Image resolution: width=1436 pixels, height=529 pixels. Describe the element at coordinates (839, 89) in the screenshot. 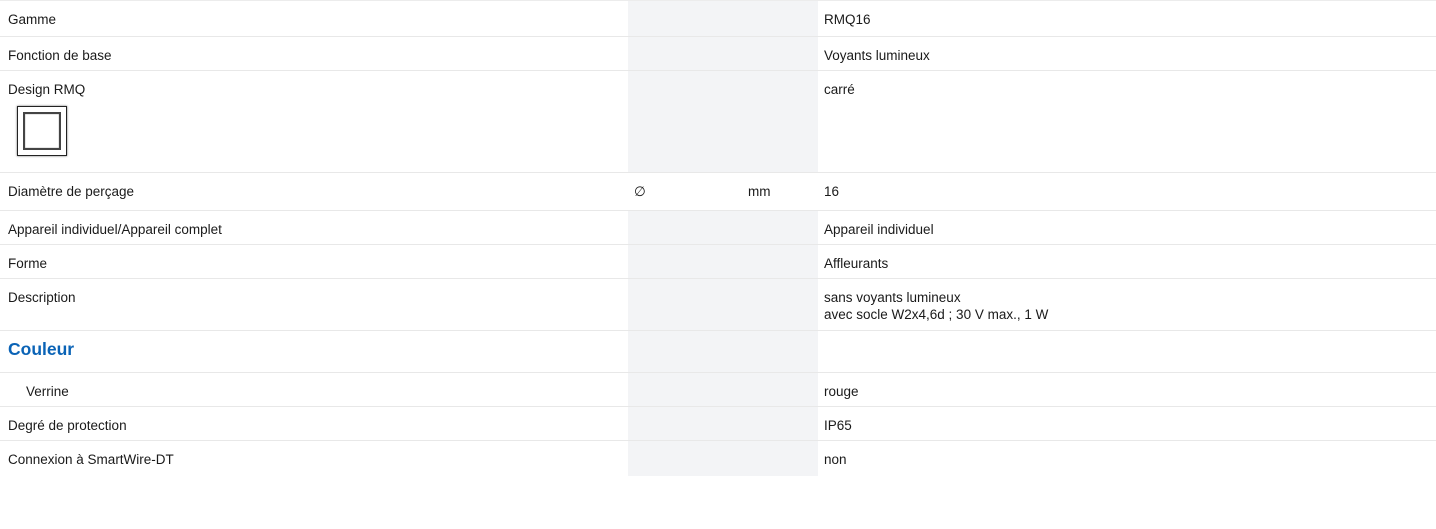

I see `spec-value-text: carré` at that location.